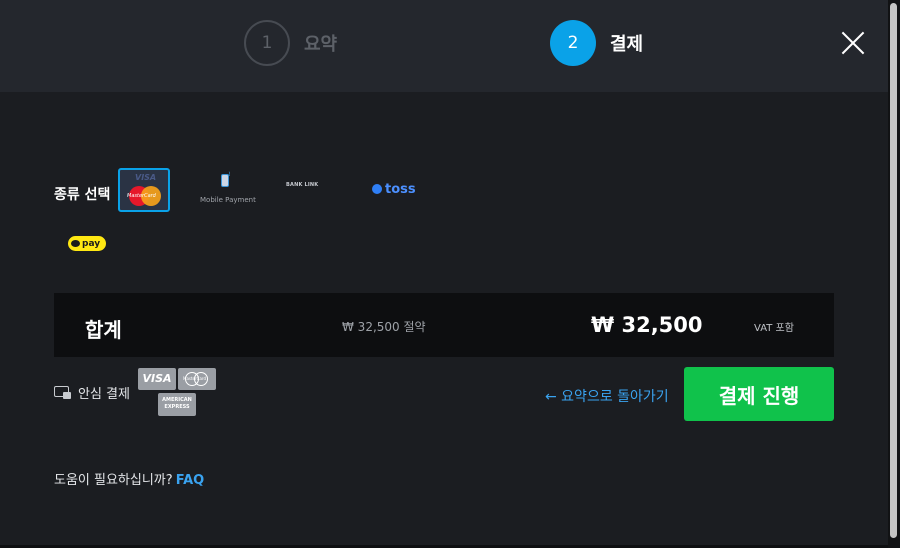 The width and height of the screenshot is (900, 548). What do you see at coordinates (227, 189) in the screenshot?
I see `payment-option-mobile: ≀ Mobile Payment` at bounding box center [227, 189].